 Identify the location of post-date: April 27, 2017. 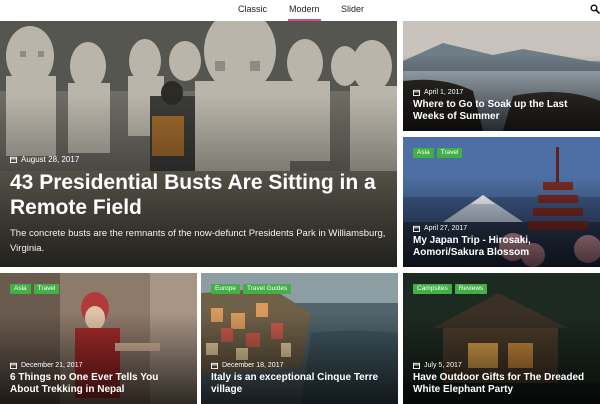
(501, 228).